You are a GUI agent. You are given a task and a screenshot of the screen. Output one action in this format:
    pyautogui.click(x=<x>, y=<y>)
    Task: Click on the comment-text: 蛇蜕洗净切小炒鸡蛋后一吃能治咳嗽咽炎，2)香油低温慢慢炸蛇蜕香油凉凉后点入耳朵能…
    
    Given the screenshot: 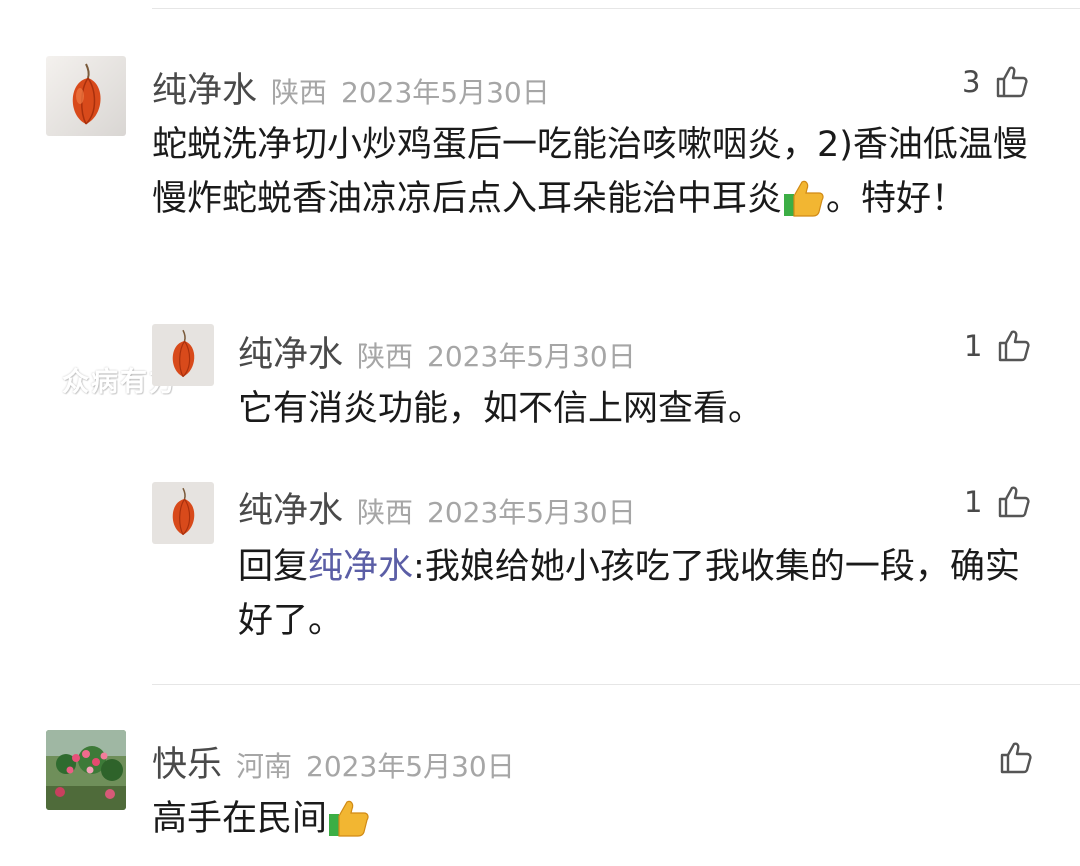 What is the action you would take?
    pyautogui.click(x=598, y=176)
    